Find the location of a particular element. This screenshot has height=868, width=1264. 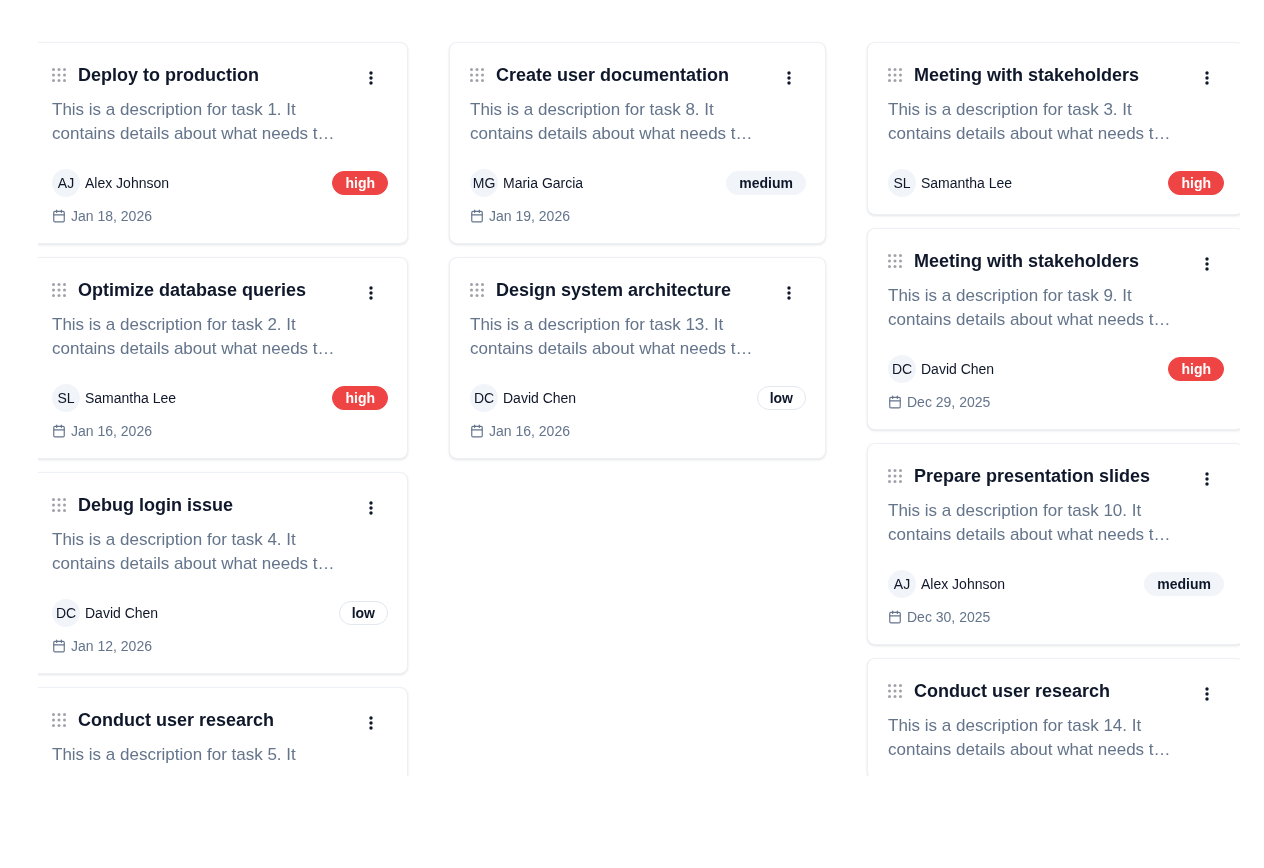

due-date: Jan 19, 2026 is located at coordinates (529, 216).